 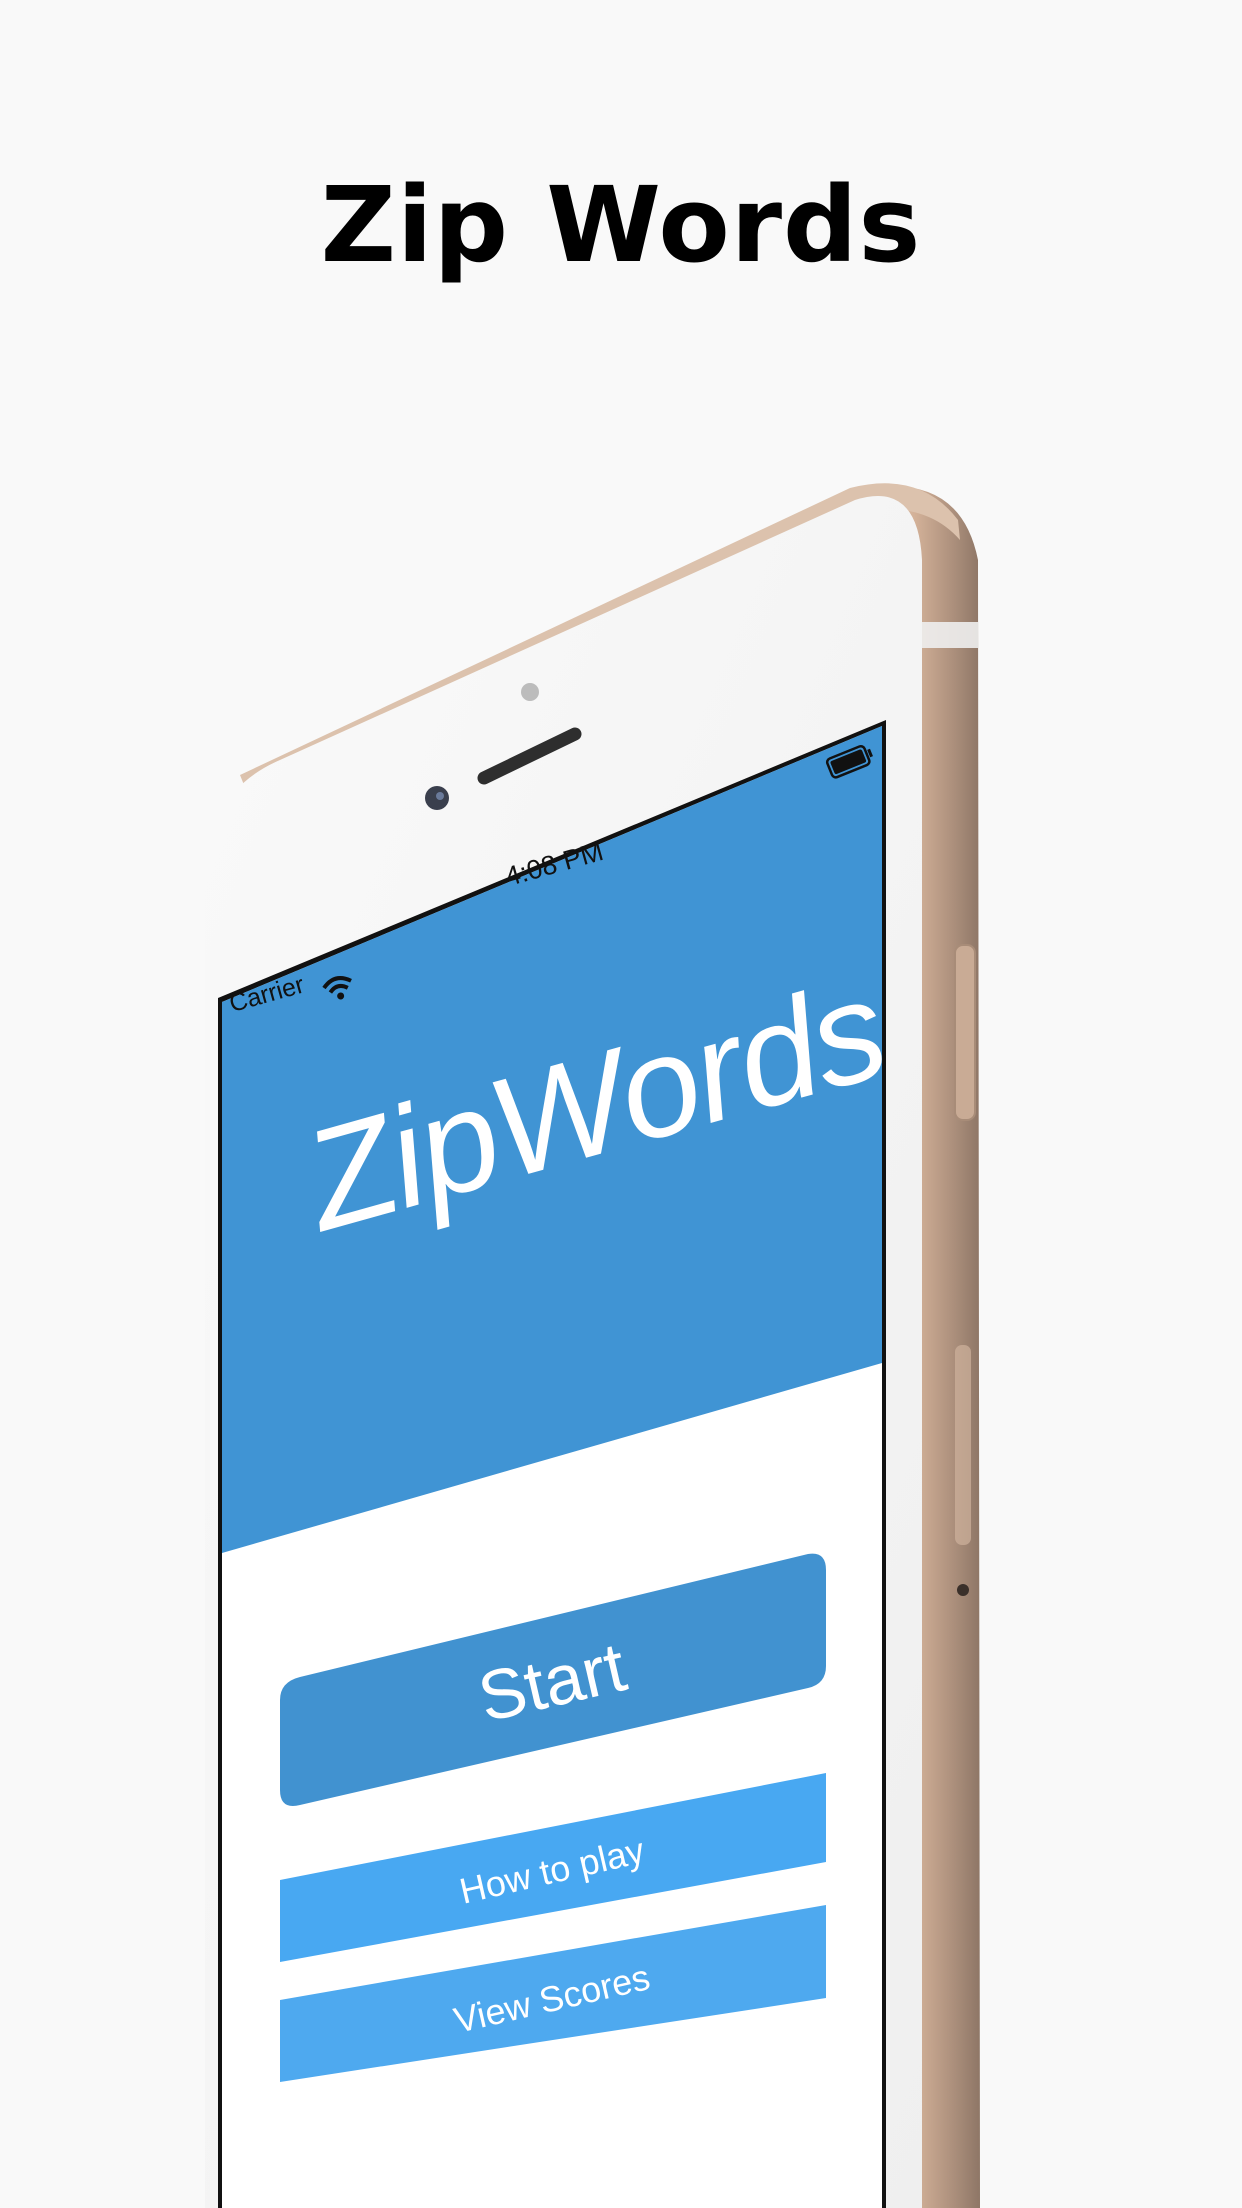 I want to click on side-button-lower, so click(x=963, y=1445).